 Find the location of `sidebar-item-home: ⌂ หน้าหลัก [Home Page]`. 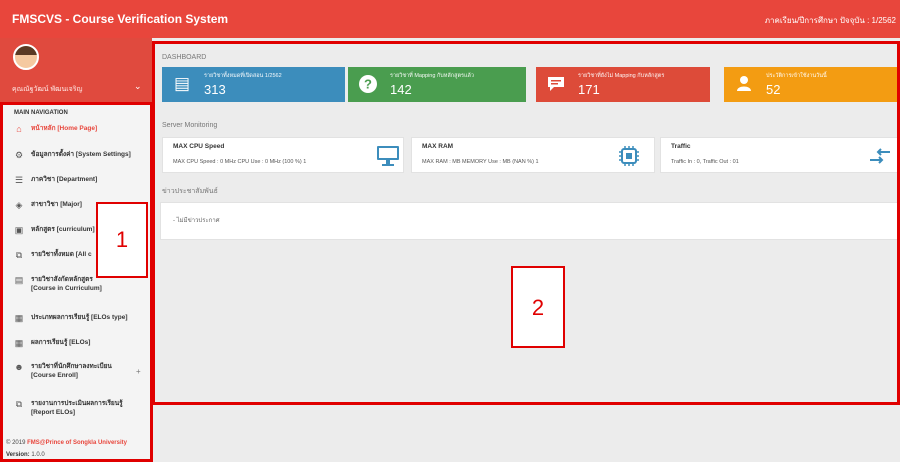

sidebar-item-home: ⌂ หน้าหลัก [Home Page] is located at coordinates (76, 130).